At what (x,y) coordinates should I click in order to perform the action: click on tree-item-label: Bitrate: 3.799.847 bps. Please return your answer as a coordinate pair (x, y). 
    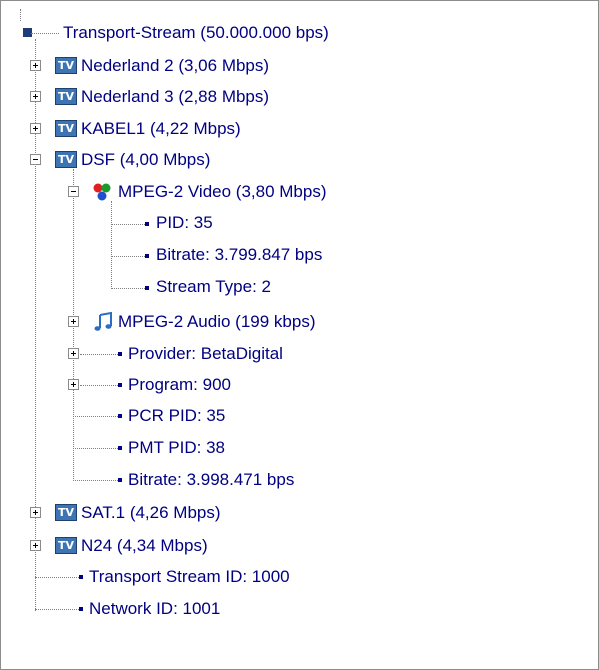
    Looking at the image, I should click on (239, 254).